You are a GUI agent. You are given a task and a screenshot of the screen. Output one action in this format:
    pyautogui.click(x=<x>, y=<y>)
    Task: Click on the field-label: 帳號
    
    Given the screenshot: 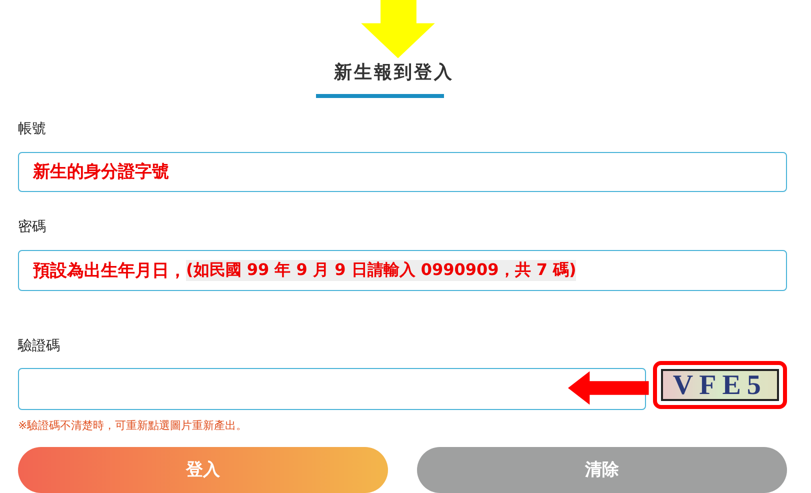 What is the action you would take?
    pyautogui.click(x=32, y=130)
    